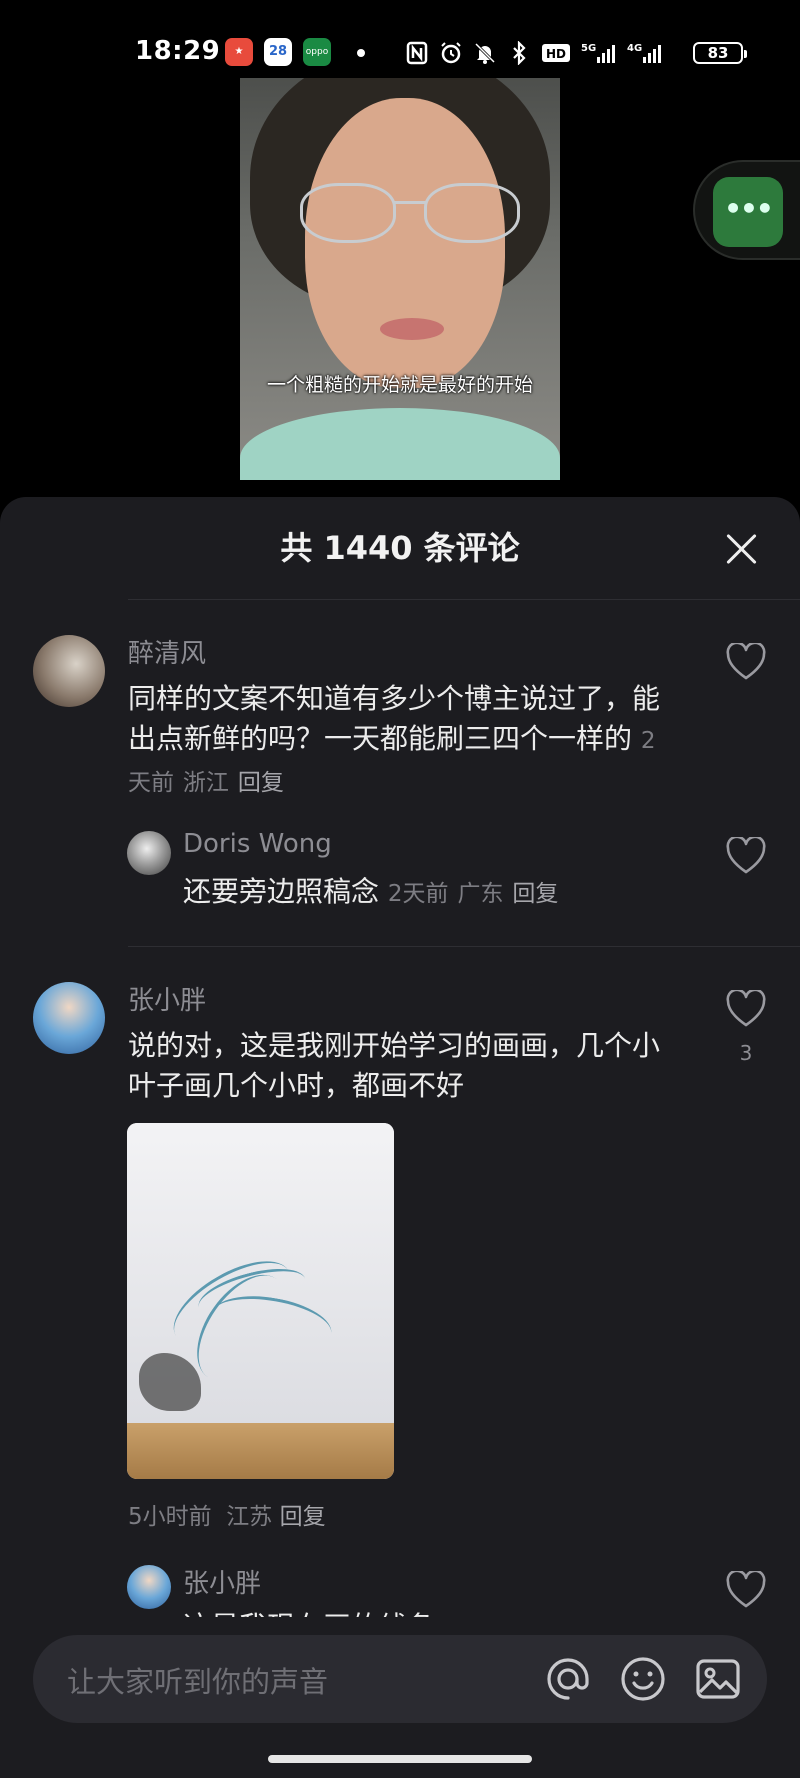 Image resolution: width=800 pixels, height=1778 pixels. I want to click on comment-username: 张小胖, so click(167, 998).